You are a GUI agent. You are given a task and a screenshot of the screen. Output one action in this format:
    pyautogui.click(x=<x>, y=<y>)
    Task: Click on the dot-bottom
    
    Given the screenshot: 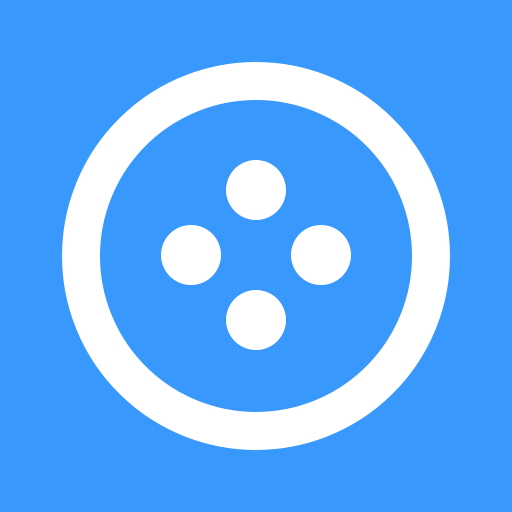 What is the action you would take?
    pyautogui.click(x=256, y=320)
    